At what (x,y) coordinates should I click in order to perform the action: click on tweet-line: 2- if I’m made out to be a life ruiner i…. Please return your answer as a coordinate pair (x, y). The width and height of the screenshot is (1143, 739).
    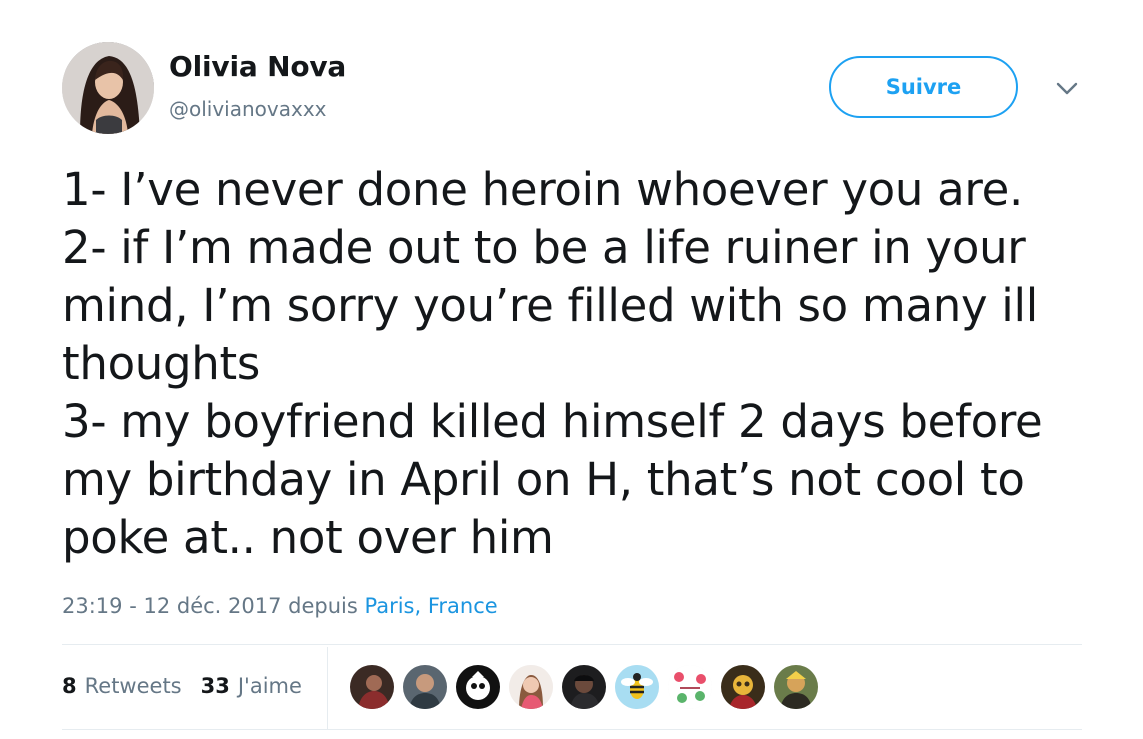
    Looking at the image, I should click on (544, 247).